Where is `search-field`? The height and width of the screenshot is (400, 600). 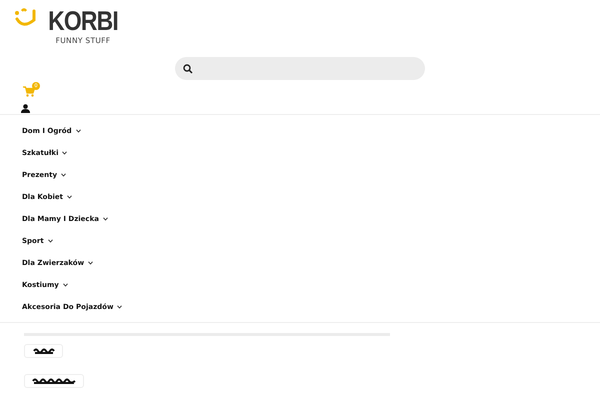 search-field is located at coordinates (300, 68).